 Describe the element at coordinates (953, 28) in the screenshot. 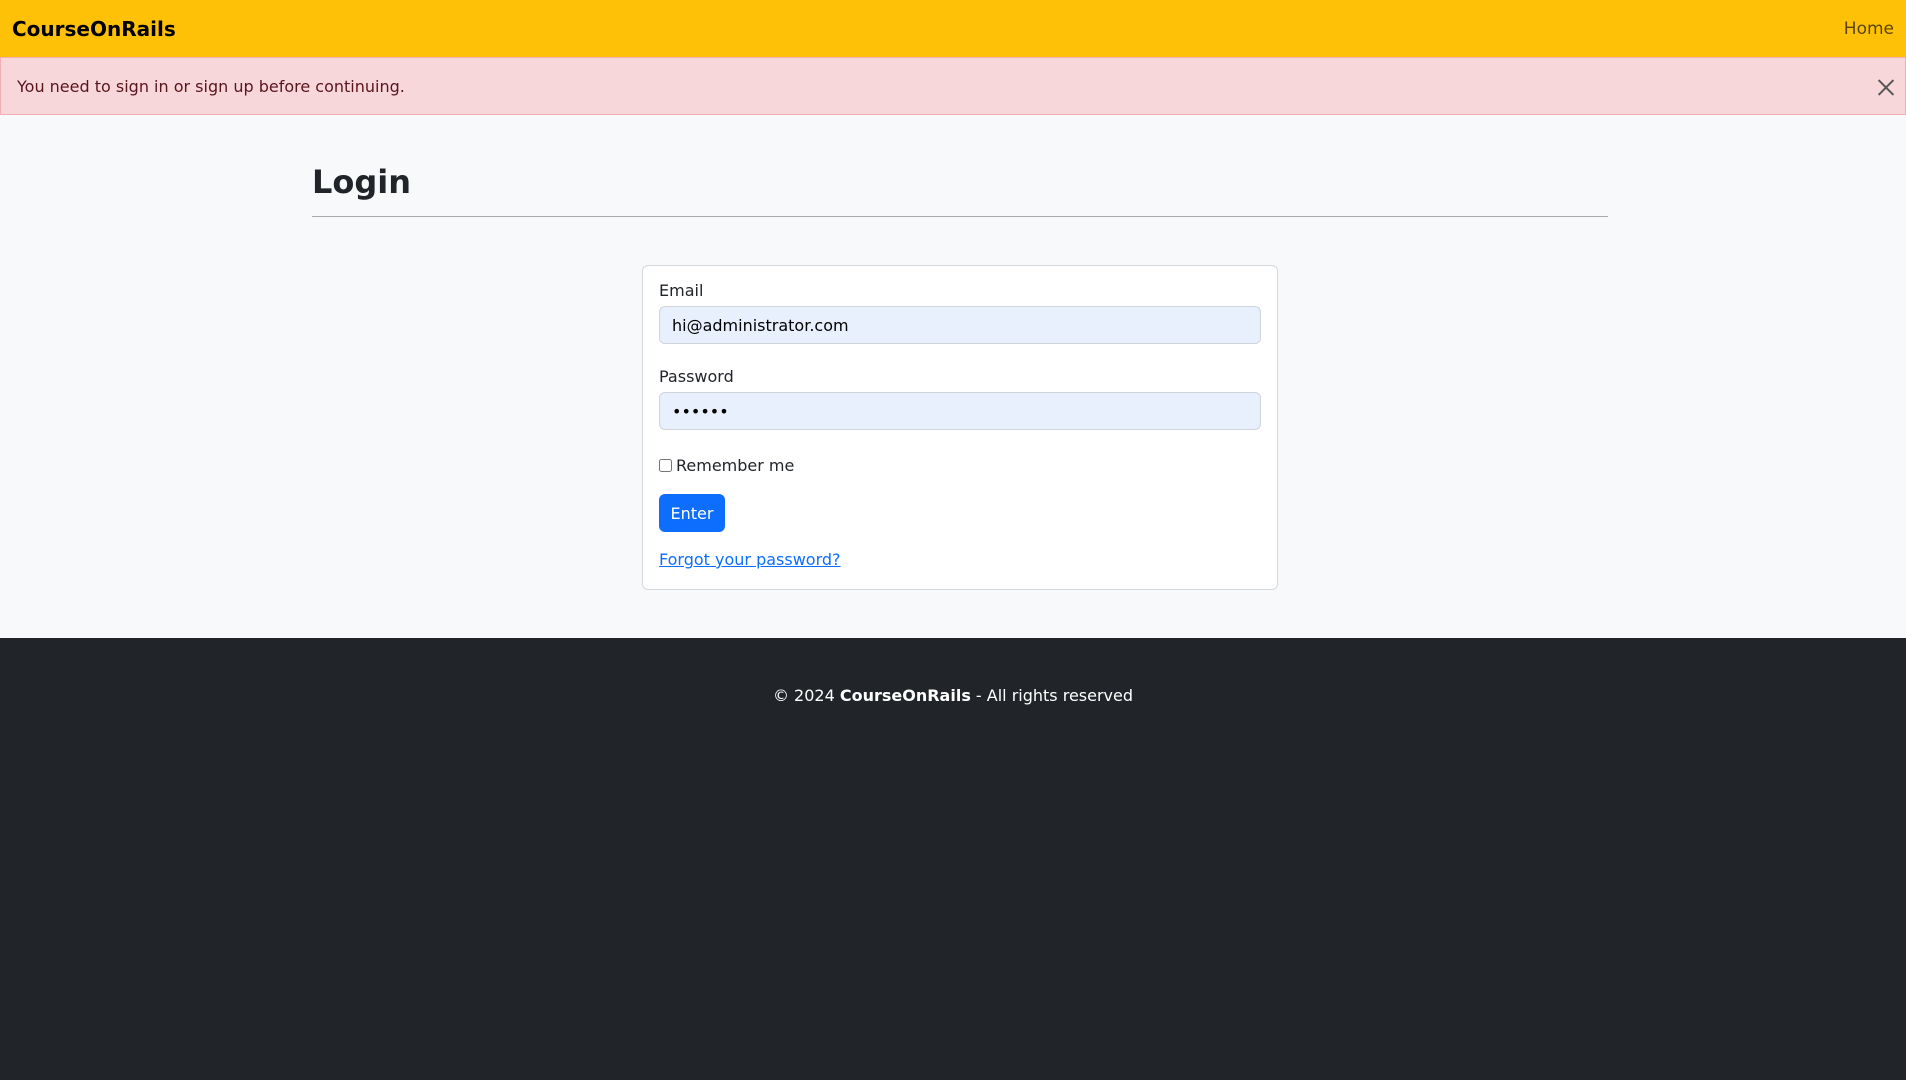

I see `top-navbar: CourseOnRails Home` at that location.